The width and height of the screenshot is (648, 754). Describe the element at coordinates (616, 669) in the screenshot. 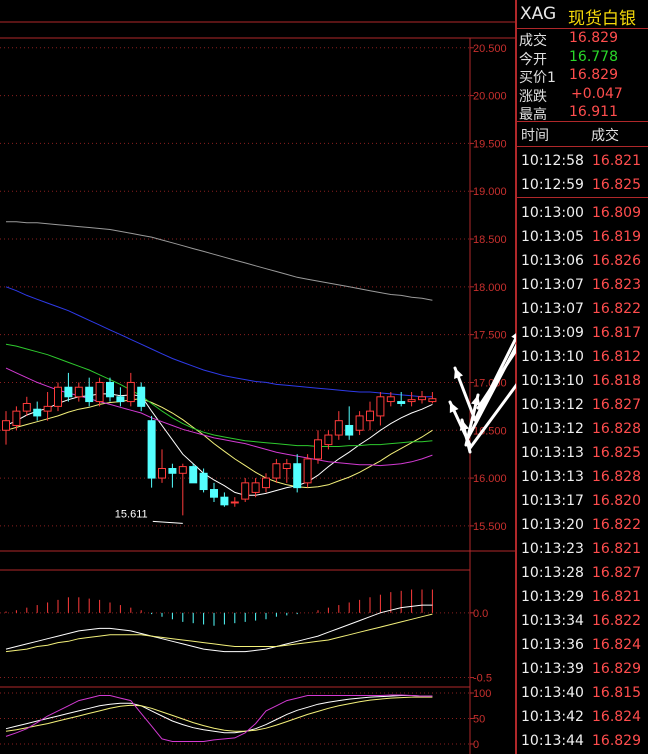

I see `trade-price: 16.829` at that location.